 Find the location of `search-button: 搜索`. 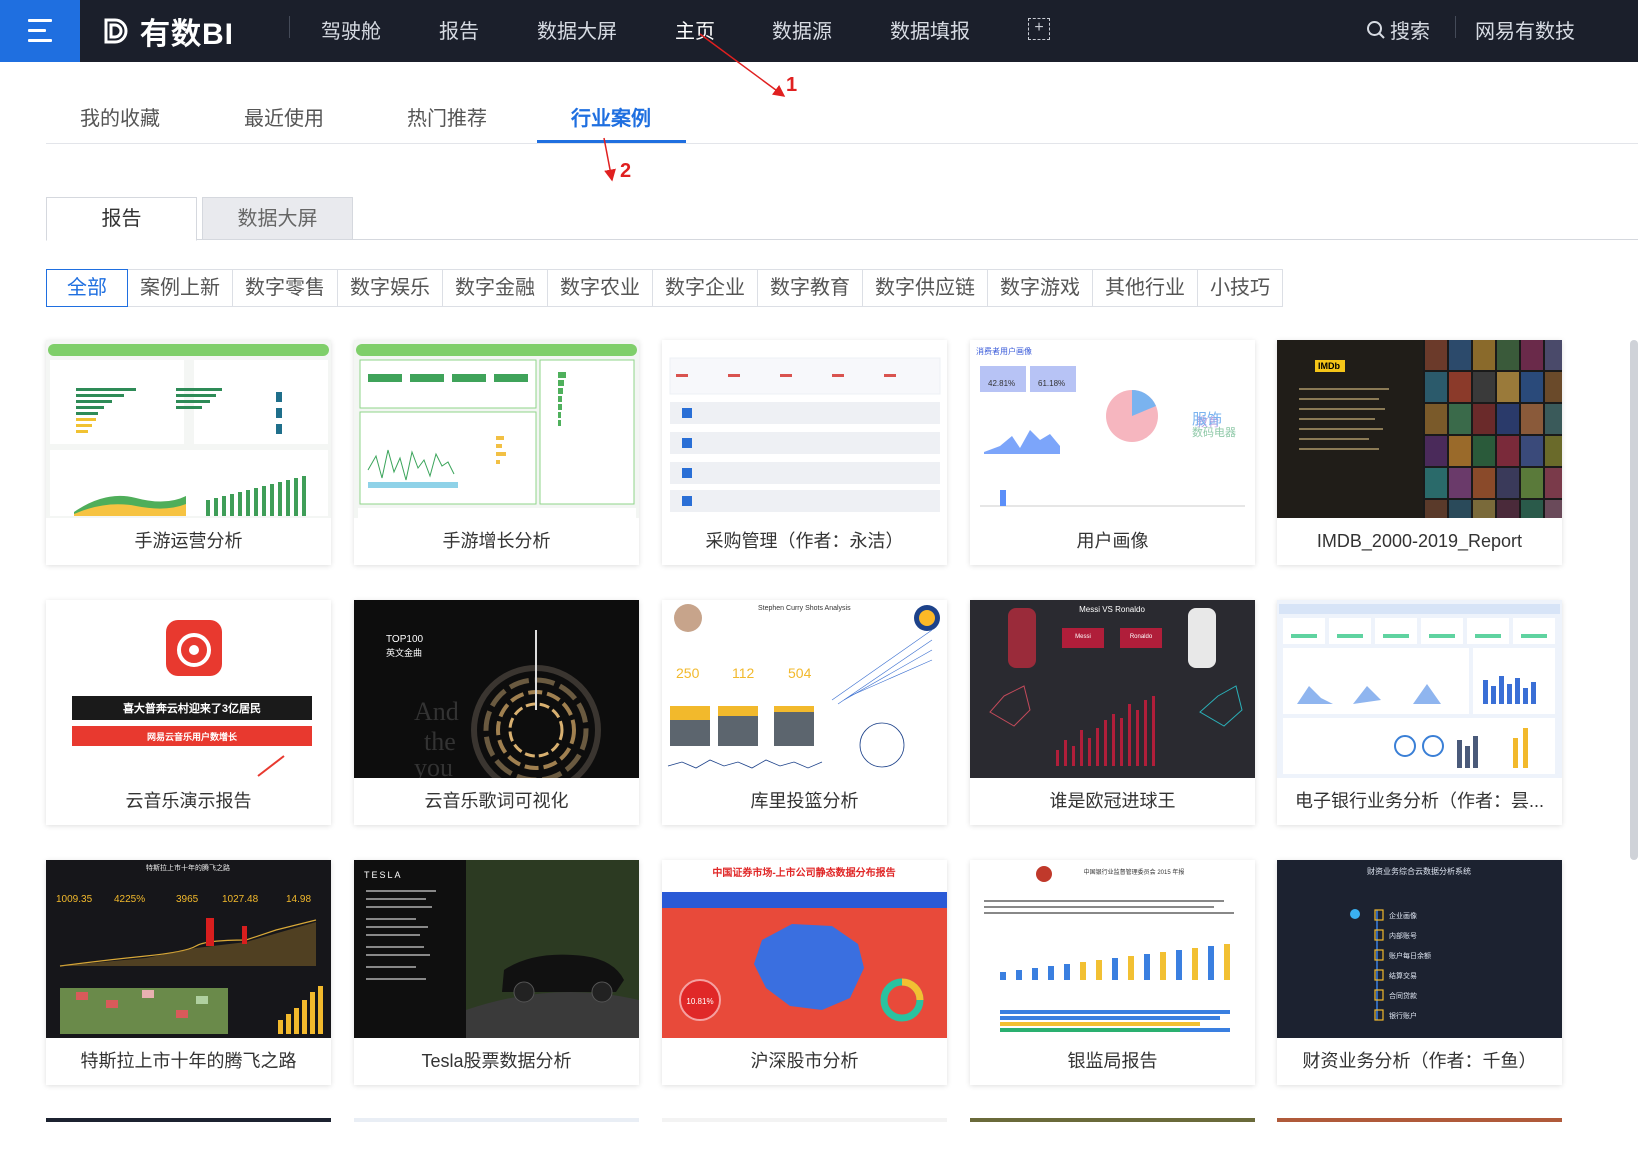

search-button: 搜索 is located at coordinates (1398, 29).